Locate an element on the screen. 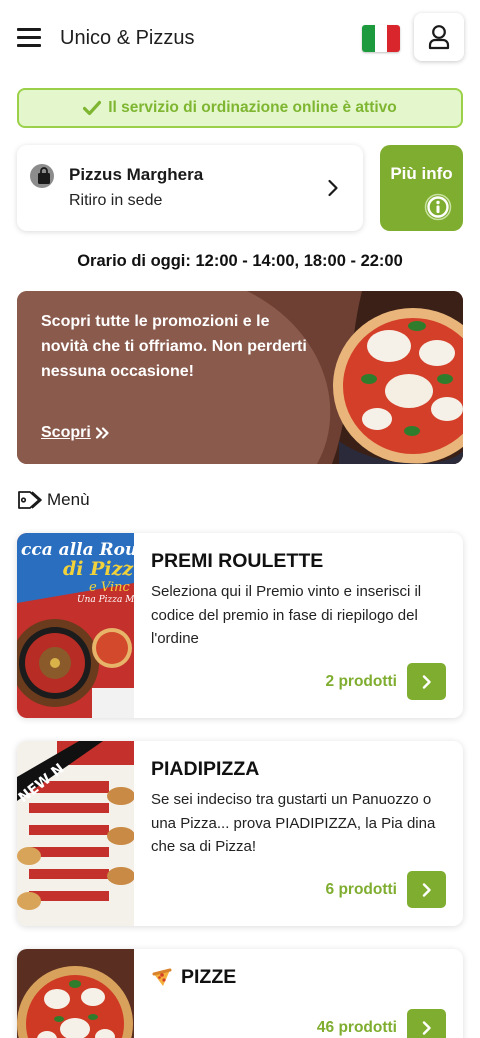 The width and height of the screenshot is (480, 1038). tag-icon is located at coordinates (30, 500).